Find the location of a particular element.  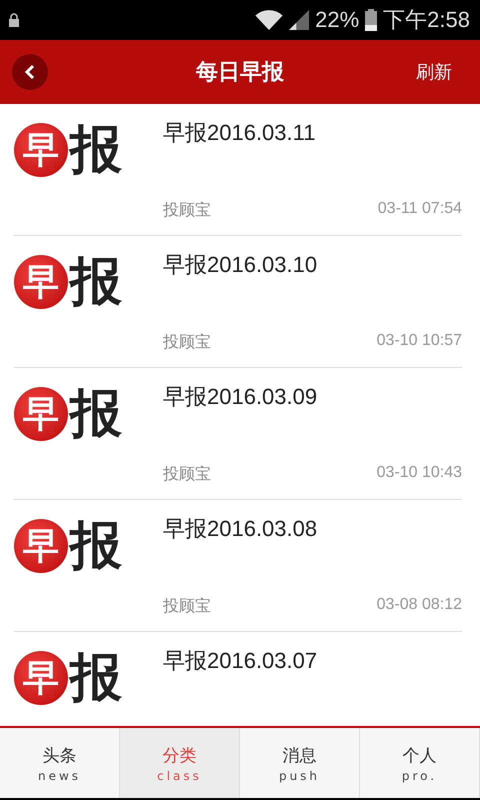

nav-tab: 分类 class is located at coordinates (180, 763).